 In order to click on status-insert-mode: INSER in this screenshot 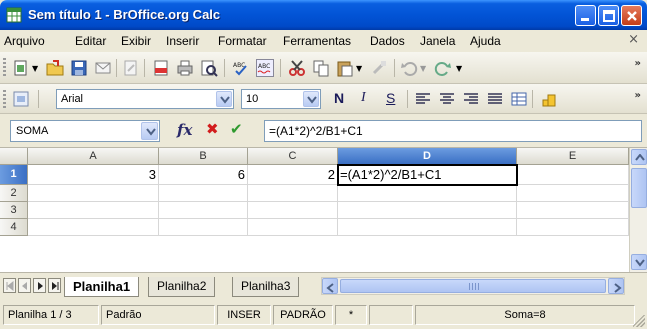, I will do `click(244, 315)`.